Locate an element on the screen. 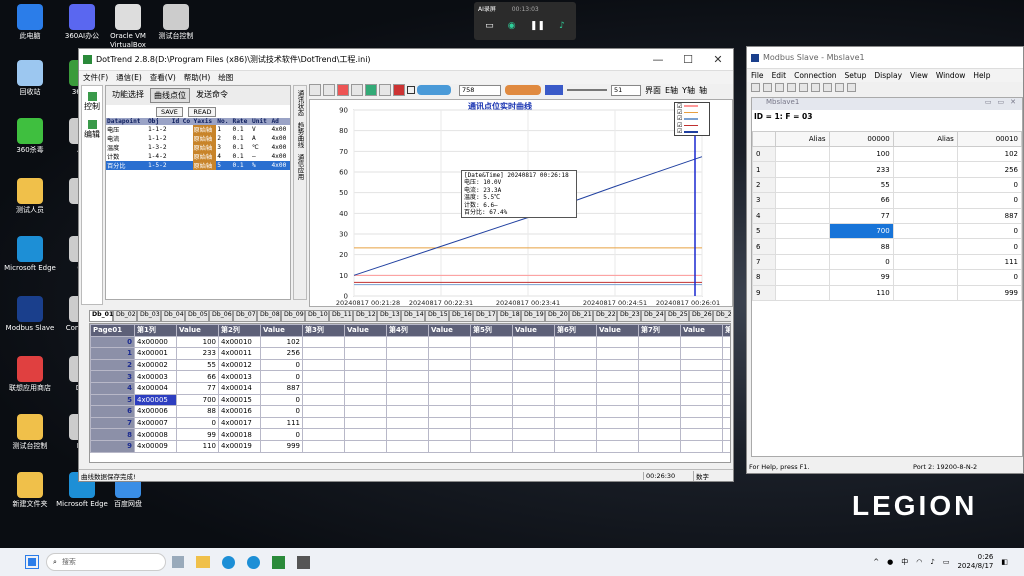 This screenshot has height=576, width=1024. recorder-taskbar-icon is located at coordinates (303, 562).